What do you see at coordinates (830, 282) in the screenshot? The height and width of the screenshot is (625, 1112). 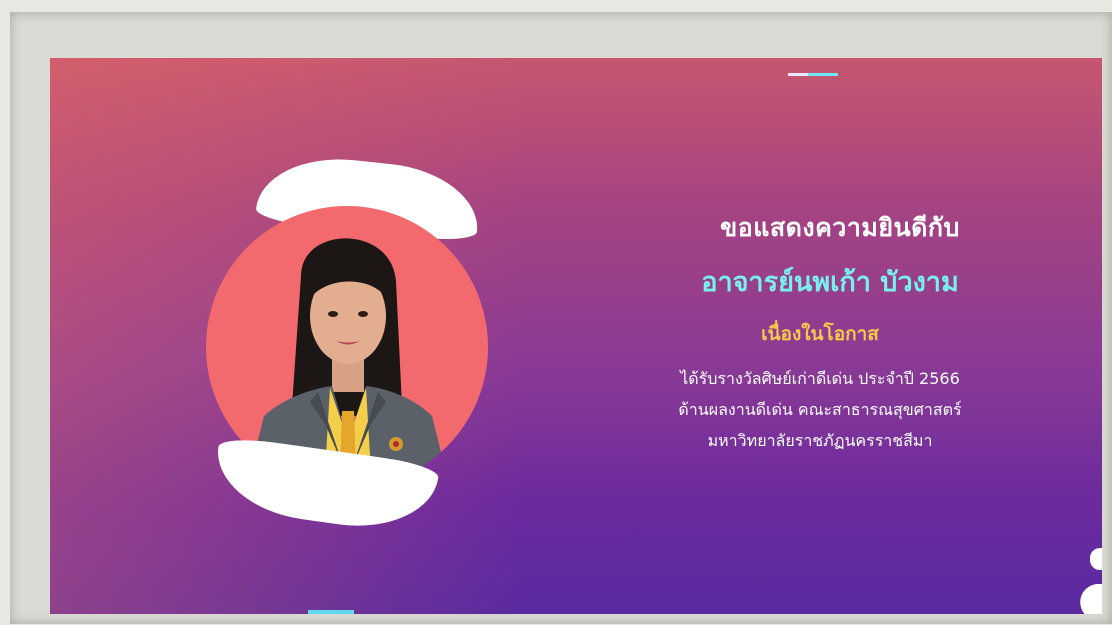 I see `honoree-name: อาจารย์นพเก้า บัวงาม` at bounding box center [830, 282].